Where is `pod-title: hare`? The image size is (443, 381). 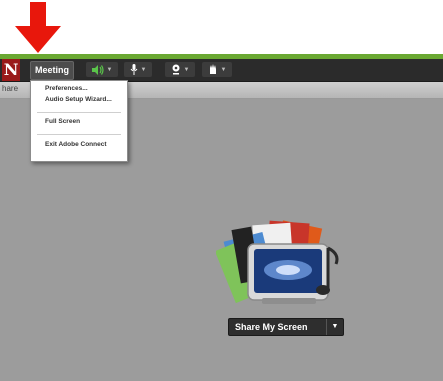
pod-title: hare is located at coordinates (10, 88).